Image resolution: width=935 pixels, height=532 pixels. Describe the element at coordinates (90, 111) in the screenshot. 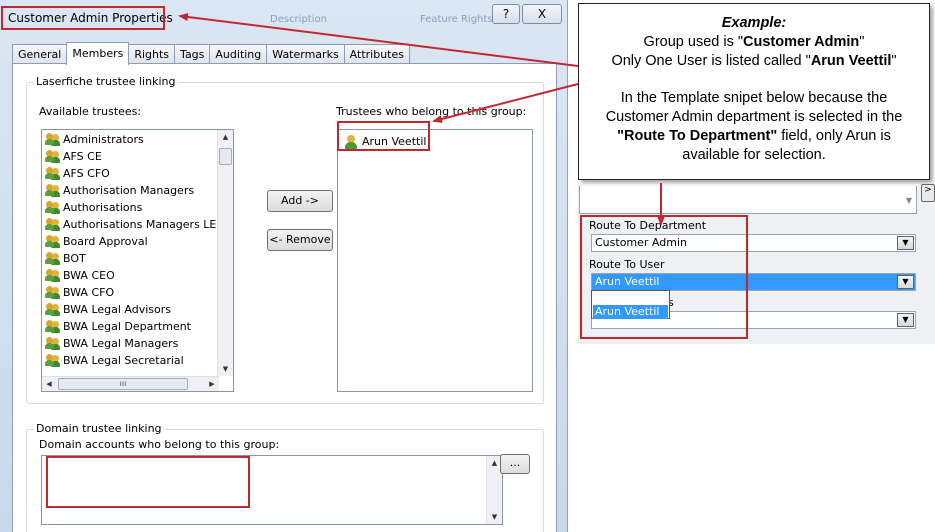

I see `available-trustees-label: Available trustees:` at that location.